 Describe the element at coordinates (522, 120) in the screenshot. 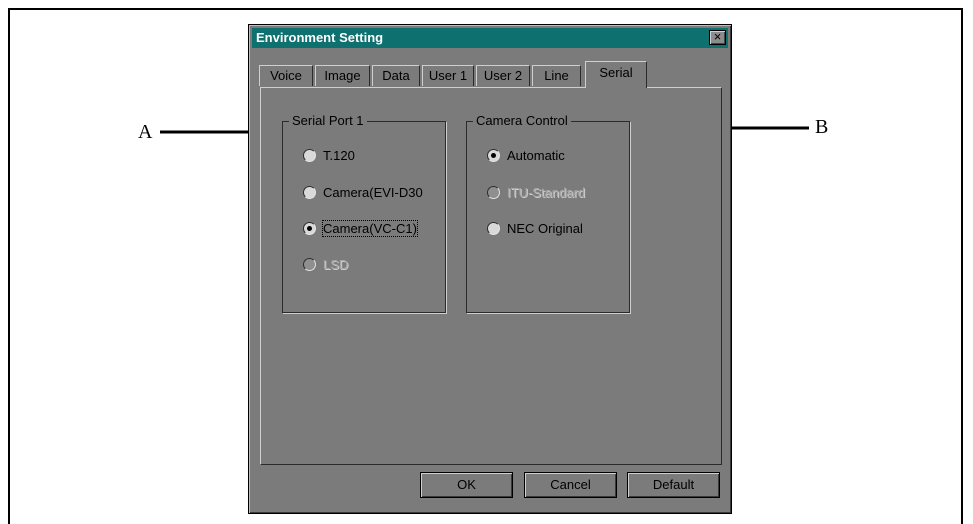

I see `camera-control-legend: Camera Control` at that location.